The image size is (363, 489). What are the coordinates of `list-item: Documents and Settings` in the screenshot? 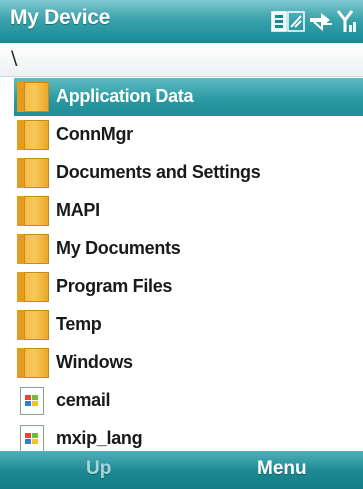 It's located at (181, 173).